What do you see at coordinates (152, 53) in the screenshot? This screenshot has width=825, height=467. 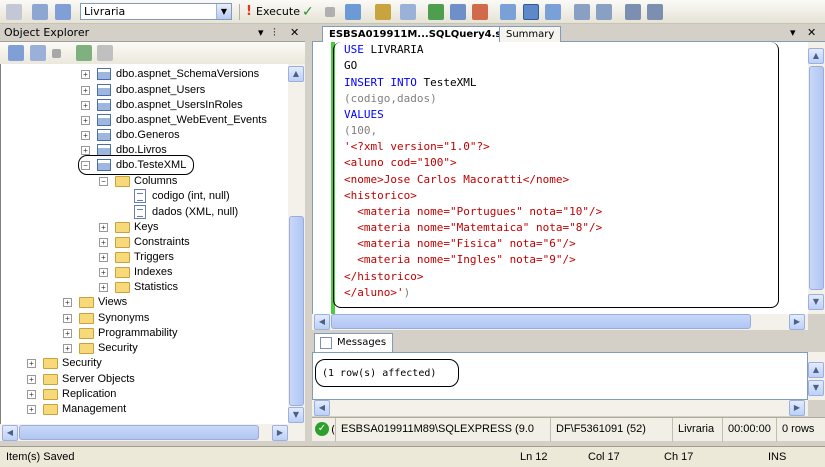 I see `object-explorer-toolbar` at bounding box center [152, 53].